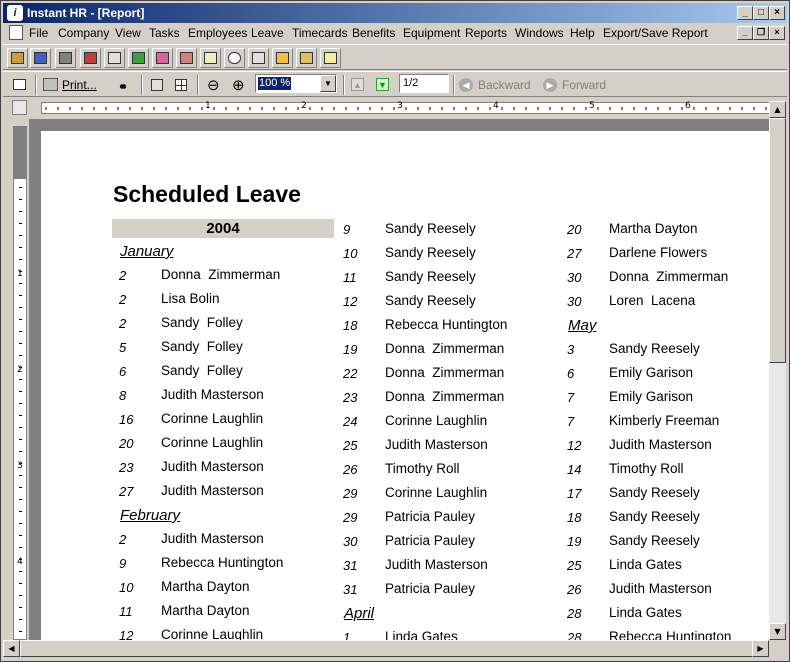 Image resolution: width=790 pixels, height=662 pixels. I want to click on scroll-left-icon: ◀, so click(11, 648).